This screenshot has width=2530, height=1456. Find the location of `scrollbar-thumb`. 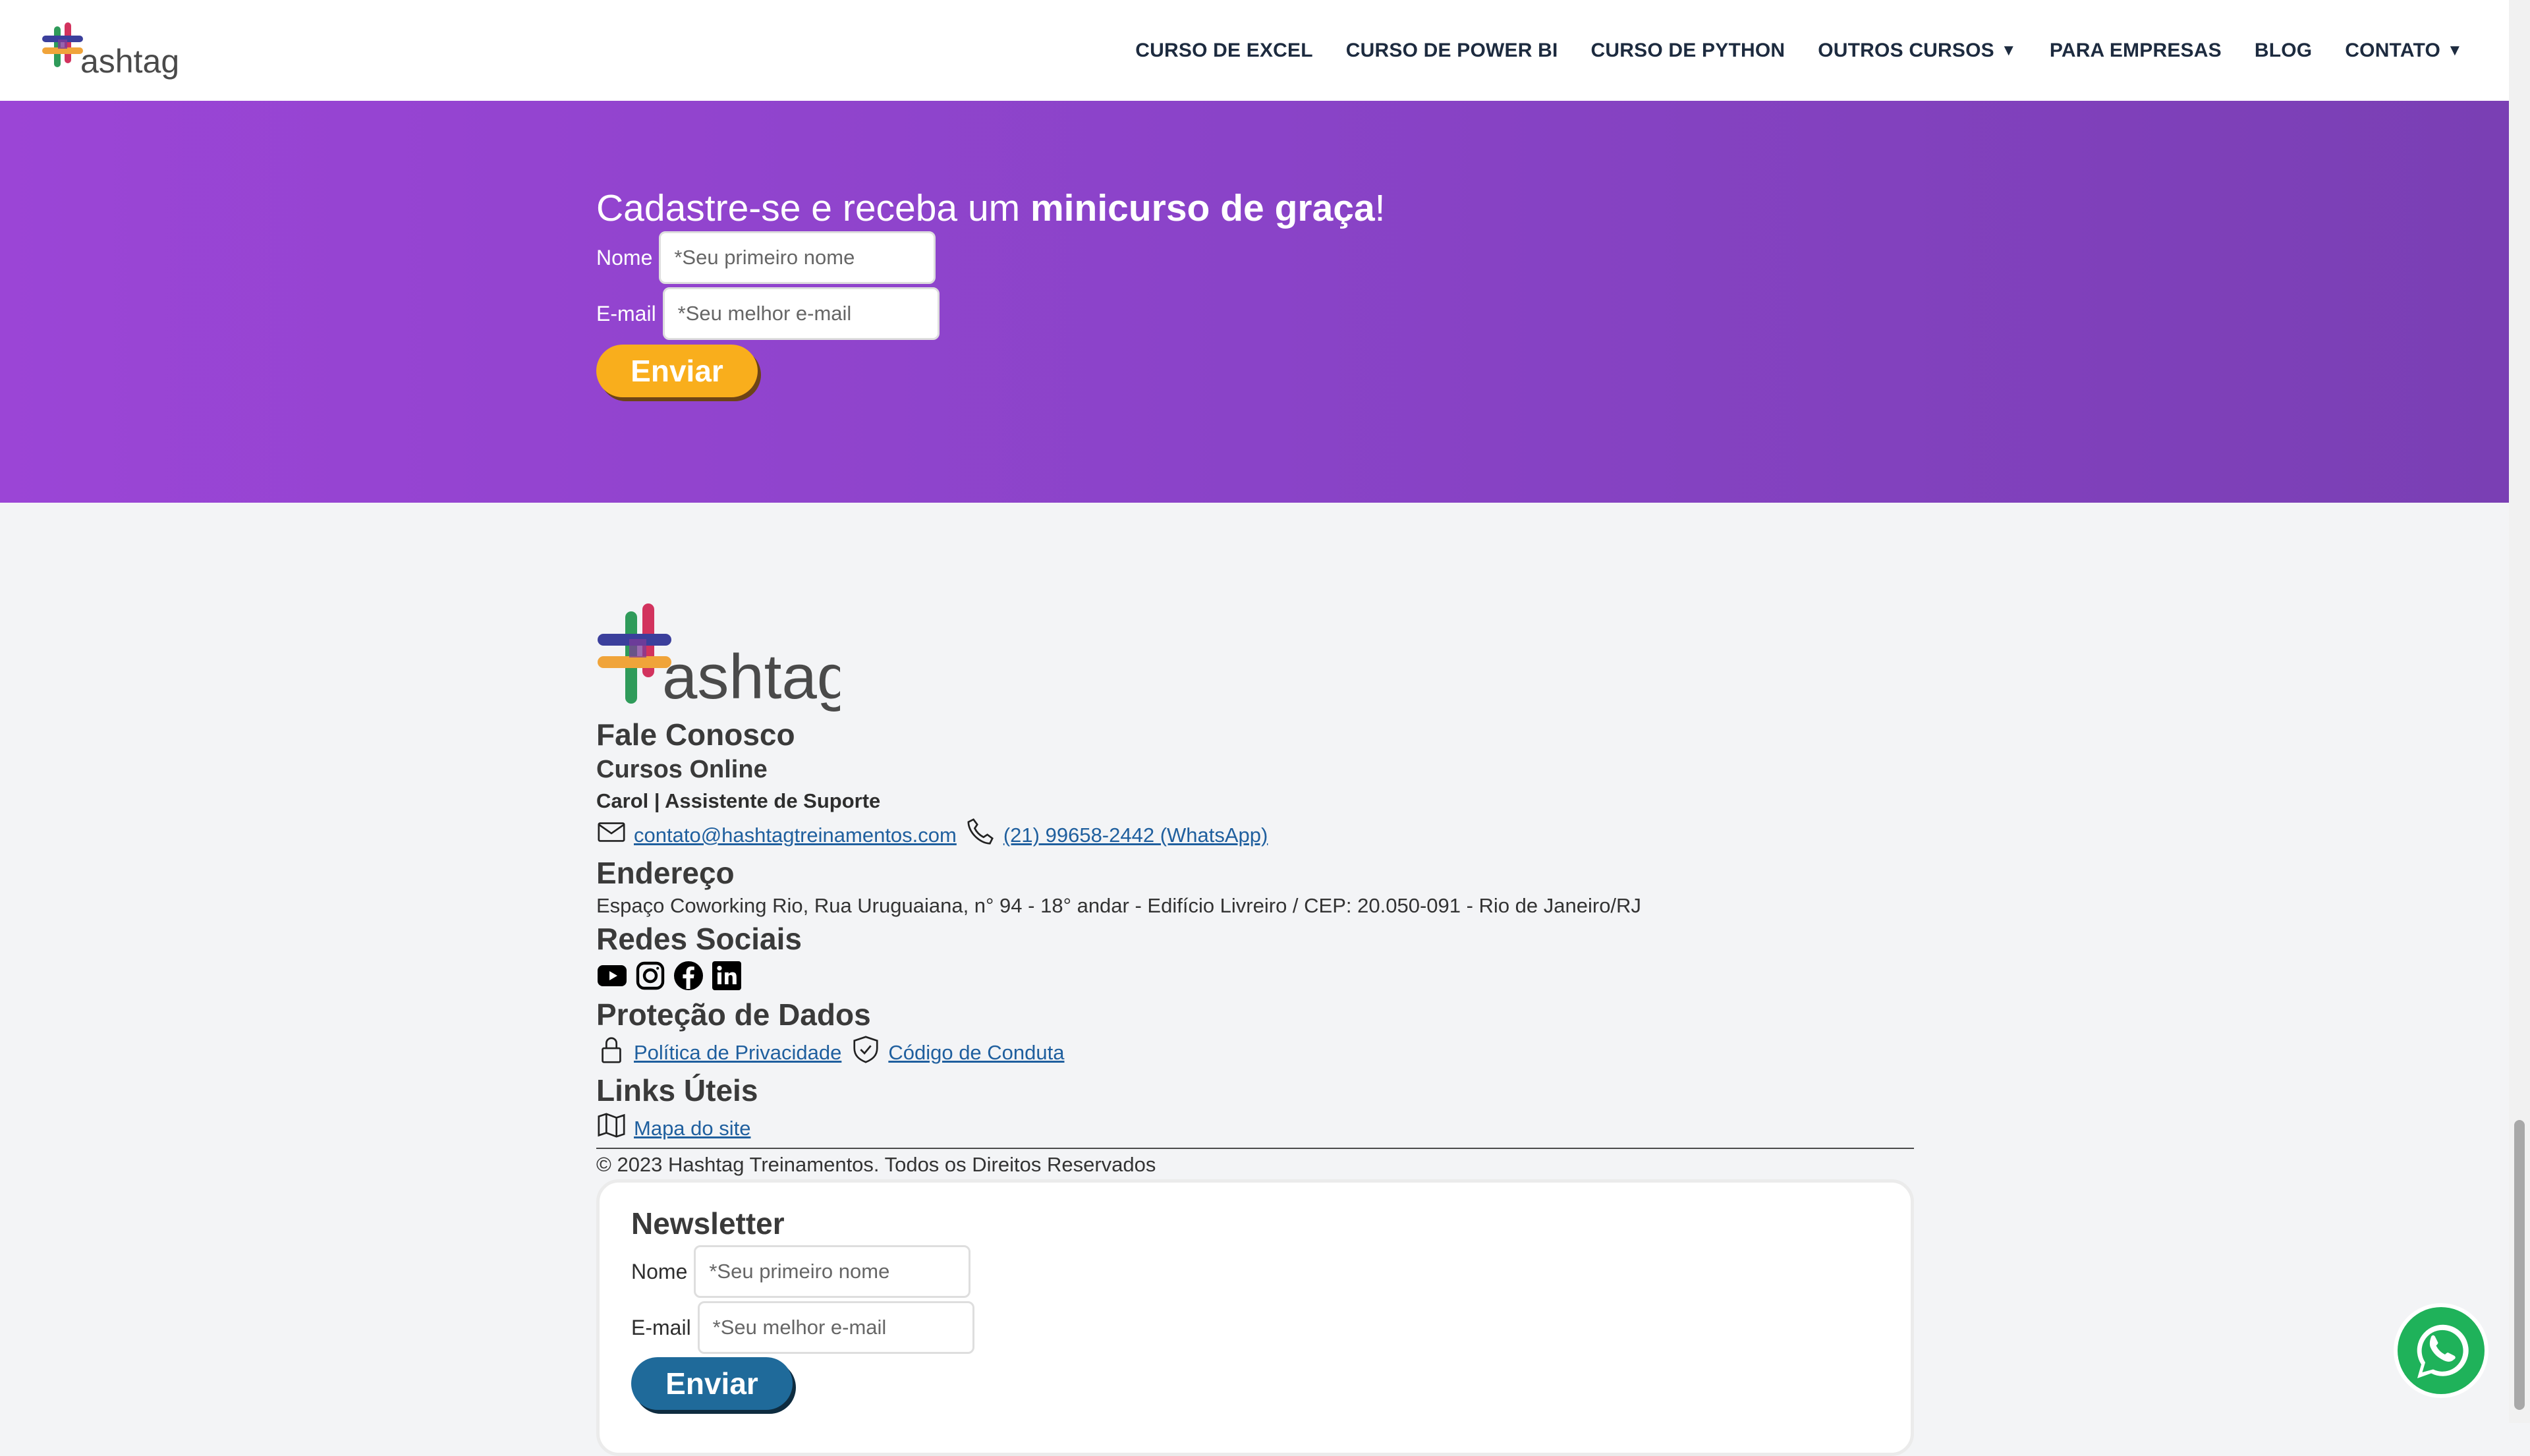

scrollbar-thumb is located at coordinates (2519, 1265).